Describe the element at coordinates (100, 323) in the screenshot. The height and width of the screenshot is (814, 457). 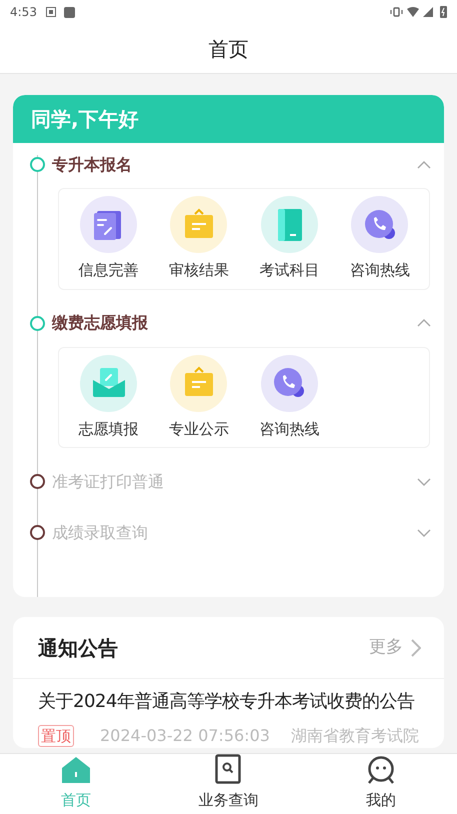
I see `section-title: 缴费志愿填报` at that location.